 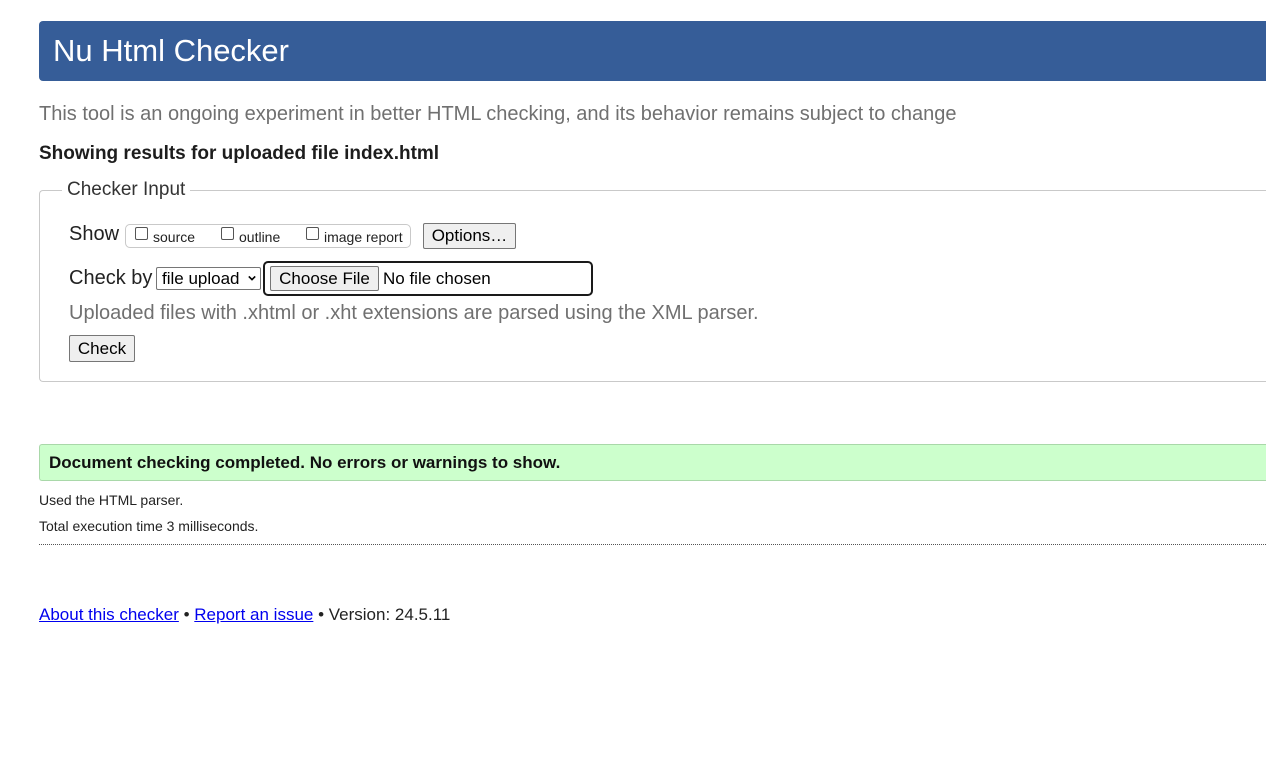 What do you see at coordinates (149, 526) in the screenshot?
I see `execution-time: Total execution time 3 milliseconds.` at bounding box center [149, 526].